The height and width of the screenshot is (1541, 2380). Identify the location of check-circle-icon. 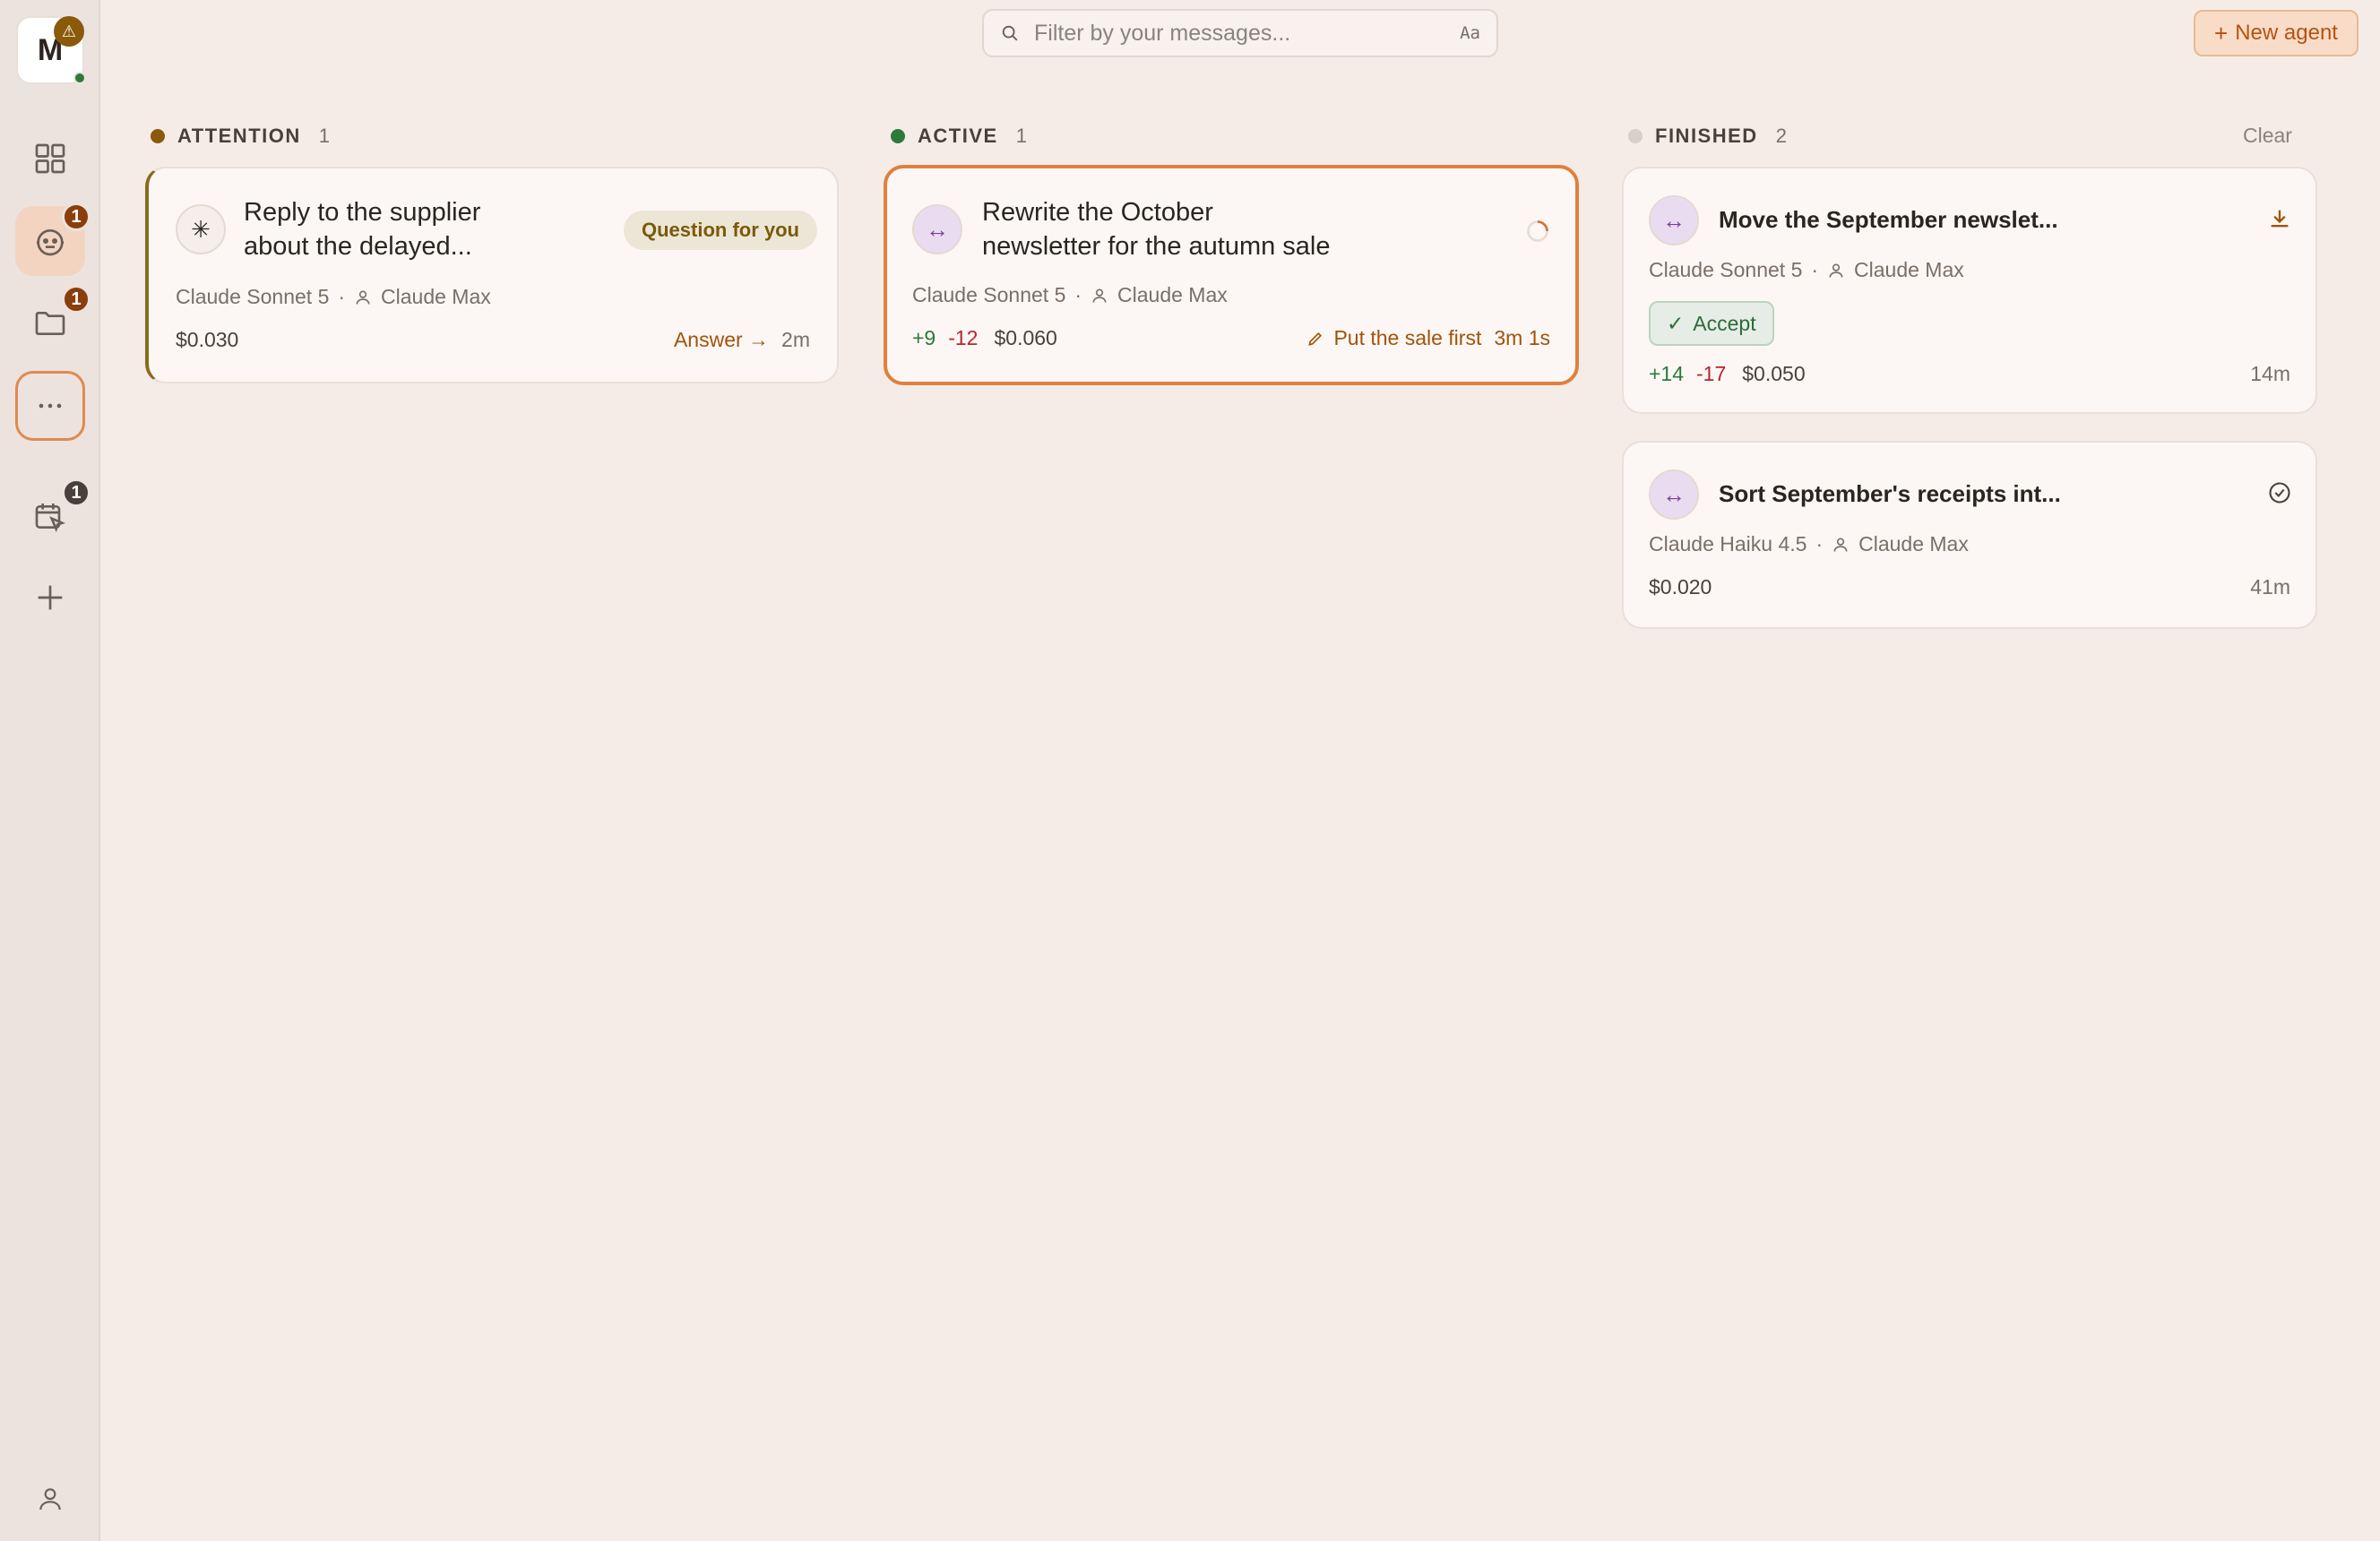
(2280, 493).